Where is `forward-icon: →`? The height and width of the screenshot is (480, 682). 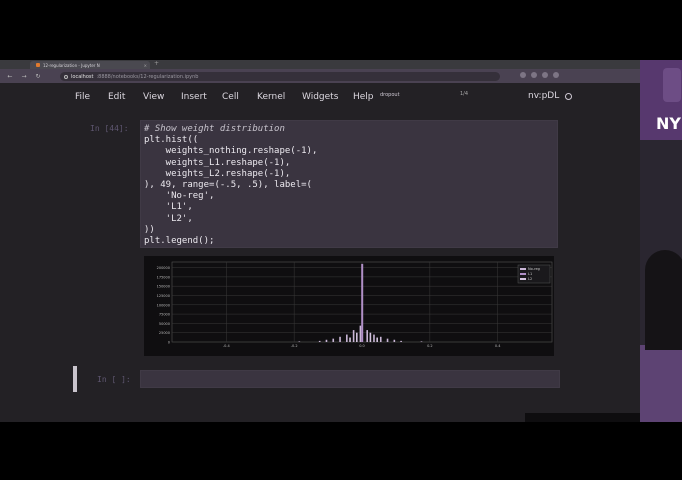 forward-icon: → is located at coordinates (24, 76).